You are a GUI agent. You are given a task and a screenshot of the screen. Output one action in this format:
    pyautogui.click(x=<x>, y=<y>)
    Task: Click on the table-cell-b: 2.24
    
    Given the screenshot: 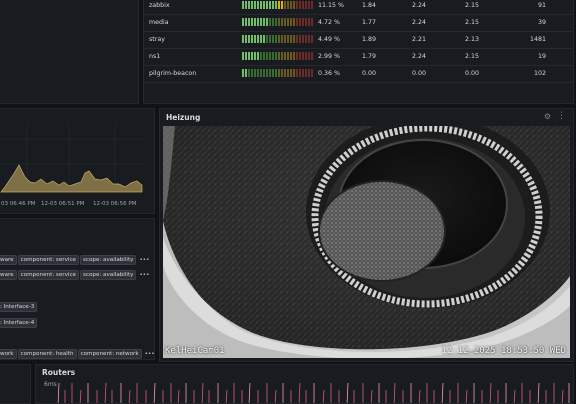 What is the action you would take?
    pyautogui.click(x=419, y=22)
    